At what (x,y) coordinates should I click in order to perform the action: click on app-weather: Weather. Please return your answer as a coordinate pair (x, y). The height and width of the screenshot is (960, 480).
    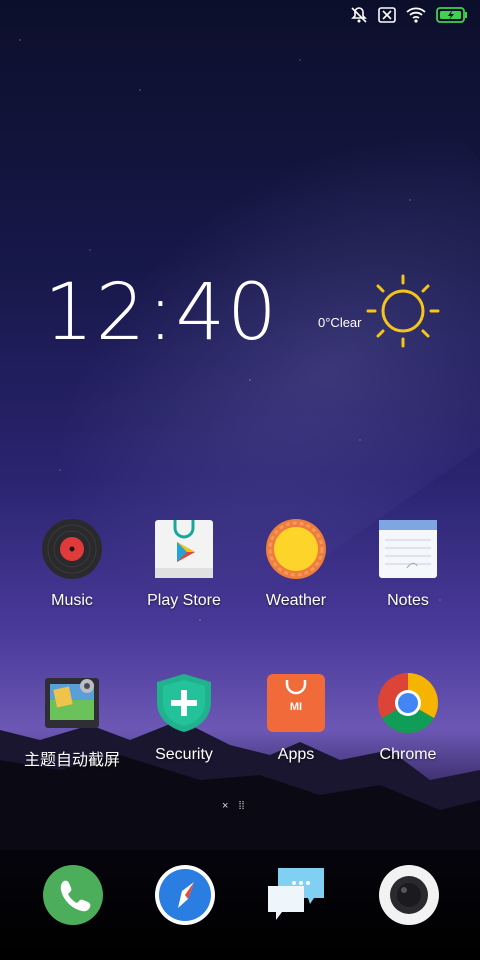
    Looking at the image, I should click on (296, 564).